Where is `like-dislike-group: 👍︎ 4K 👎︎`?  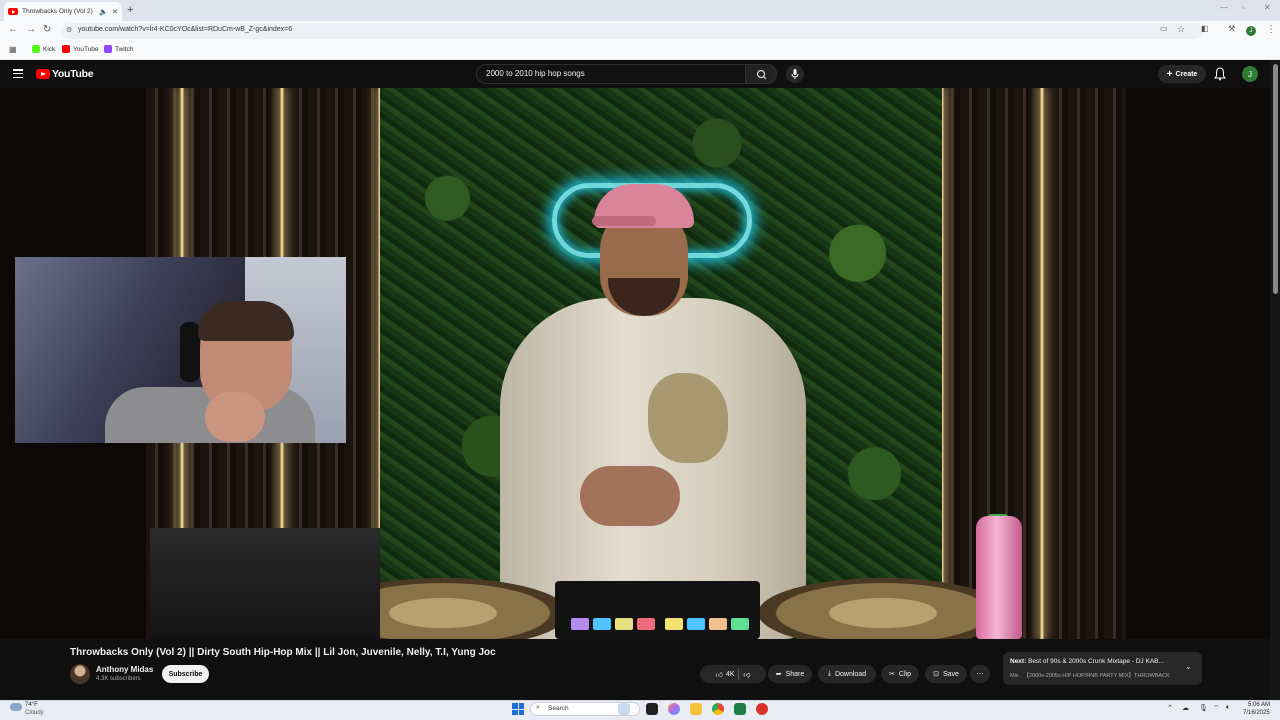 like-dislike-group: 👍︎ 4K 👎︎ is located at coordinates (733, 674).